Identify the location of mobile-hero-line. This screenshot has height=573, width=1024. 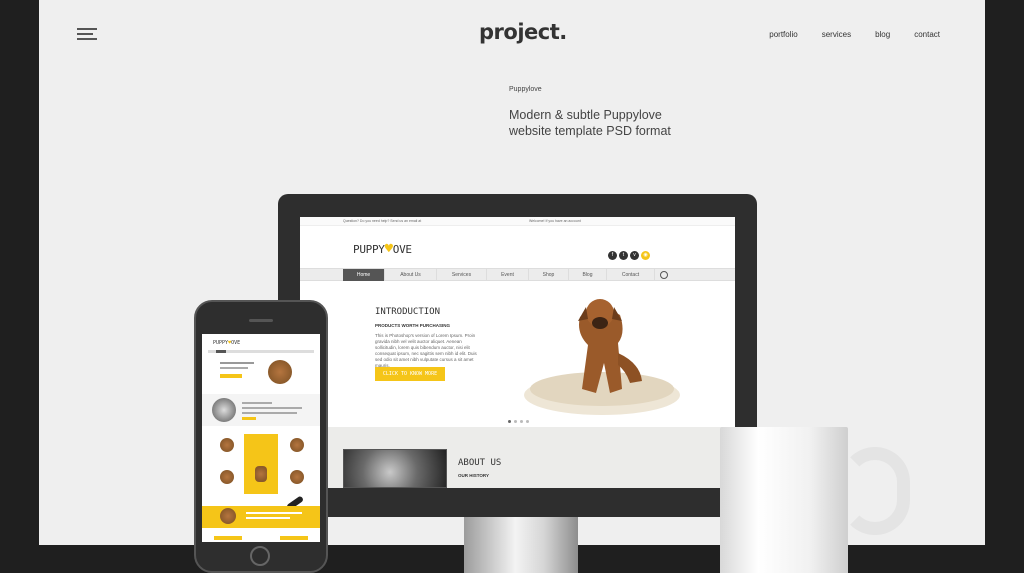
(234, 368).